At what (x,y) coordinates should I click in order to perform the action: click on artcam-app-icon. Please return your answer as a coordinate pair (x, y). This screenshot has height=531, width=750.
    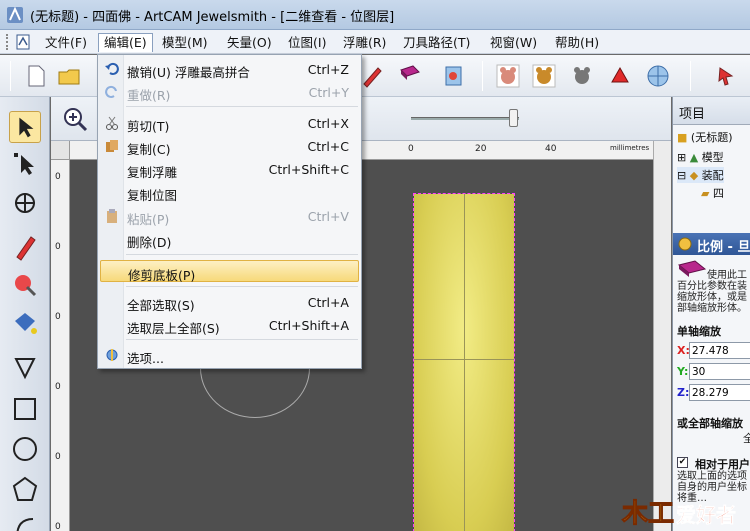
    Looking at the image, I should click on (15, 15).